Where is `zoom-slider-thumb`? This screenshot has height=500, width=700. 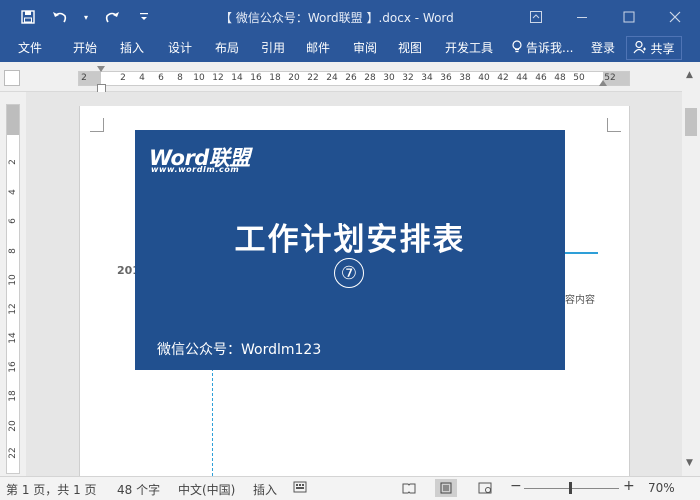
zoom-slider-thumb is located at coordinates (570, 488).